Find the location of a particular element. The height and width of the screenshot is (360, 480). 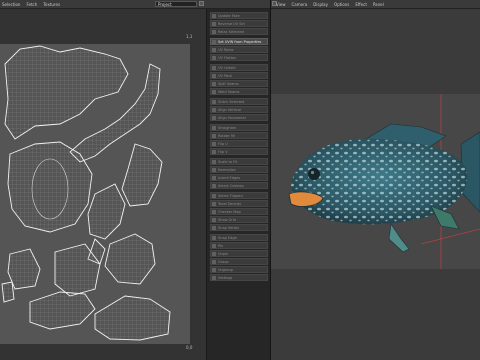

tool-update-face: Update Face is located at coordinates (239, 15).